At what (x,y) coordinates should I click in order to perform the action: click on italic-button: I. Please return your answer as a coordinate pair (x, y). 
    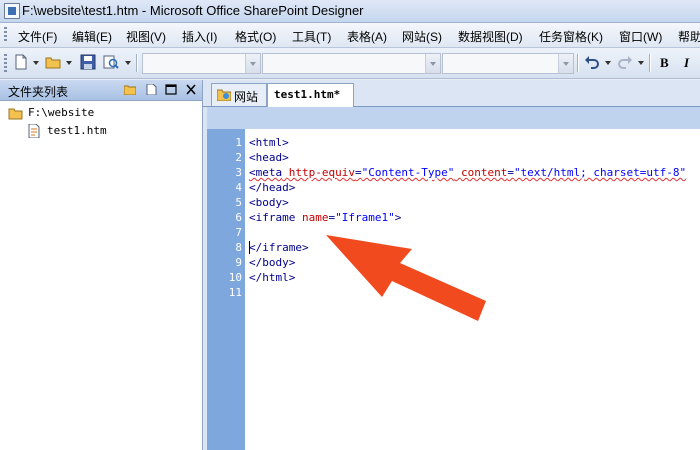
    Looking at the image, I should click on (686, 63).